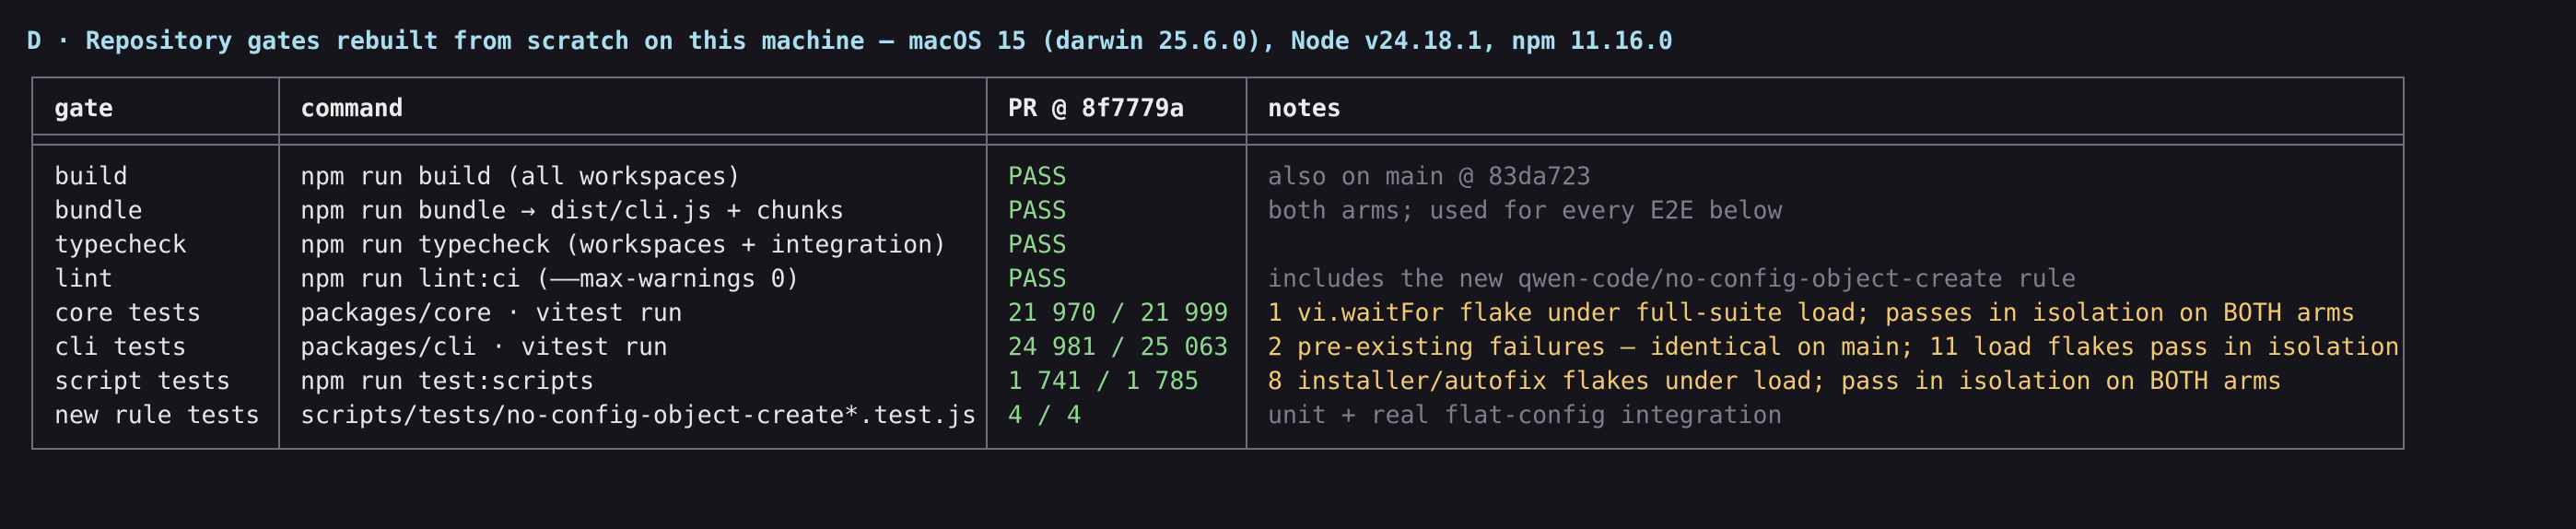  Describe the element at coordinates (98, 210) in the screenshot. I see `gate-cell: bundle` at that location.